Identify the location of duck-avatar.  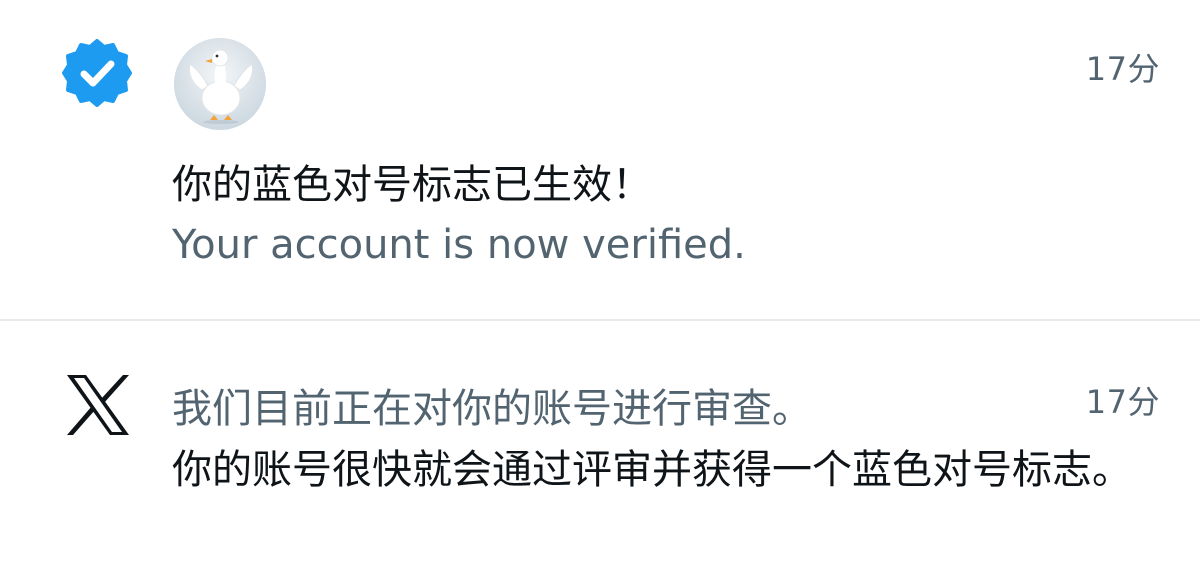
(220, 84).